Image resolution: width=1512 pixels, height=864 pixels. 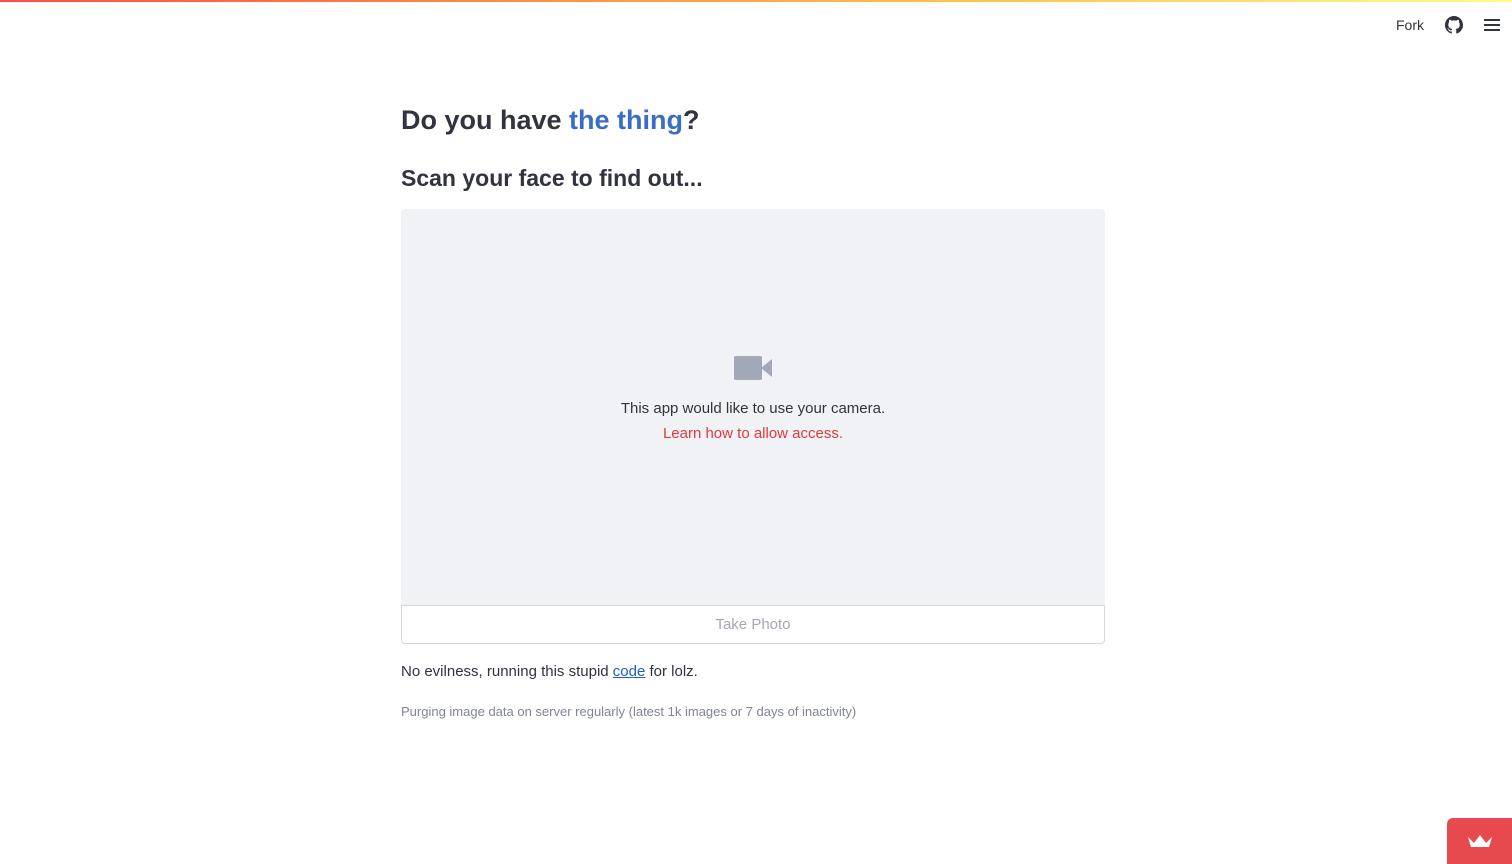 What do you see at coordinates (629, 671) in the screenshot?
I see `code-link: code` at bounding box center [629, 671].